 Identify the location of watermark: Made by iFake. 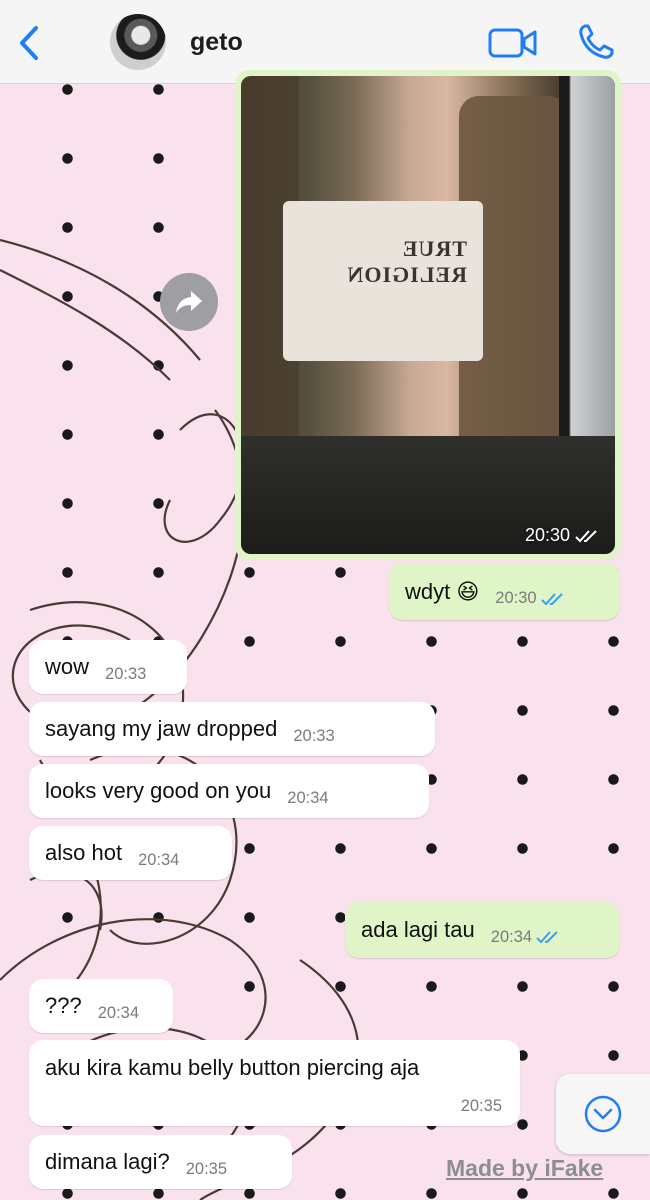
(525, 1168).